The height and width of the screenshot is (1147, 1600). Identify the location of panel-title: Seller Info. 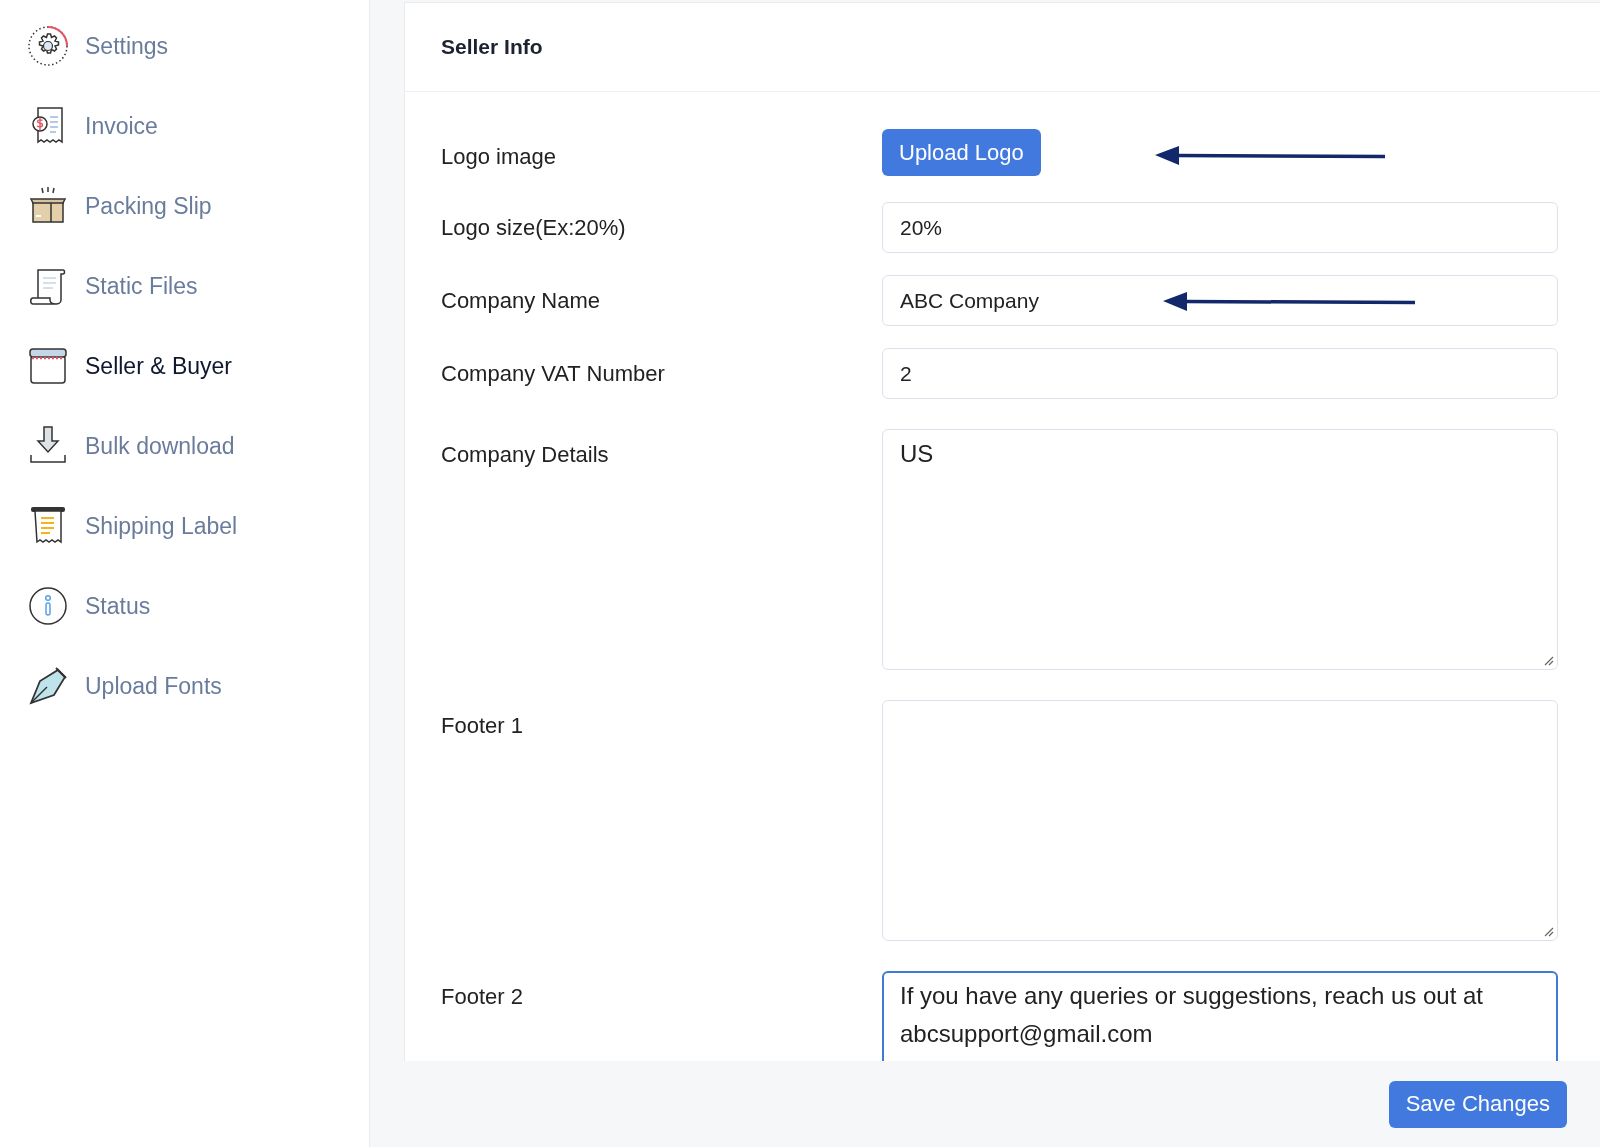
(492, 47).